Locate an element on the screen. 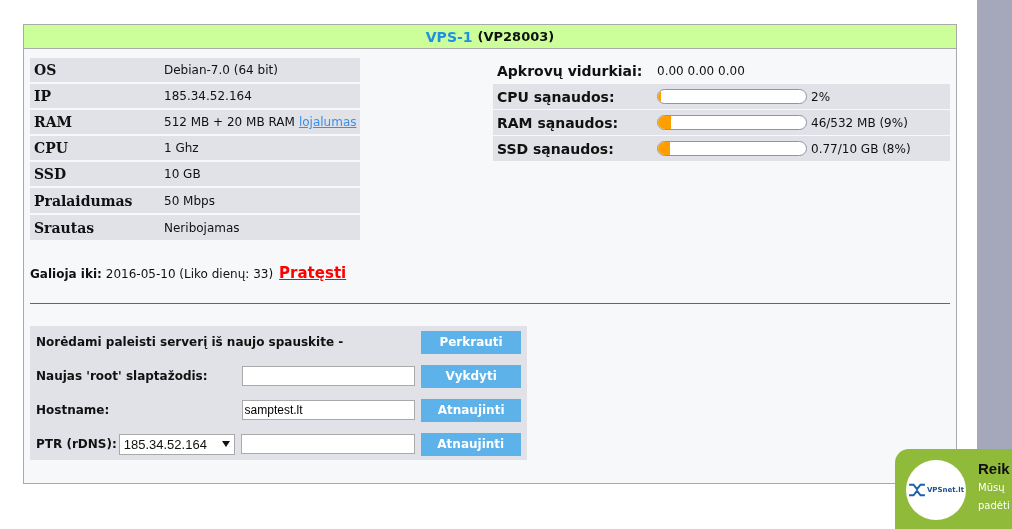  spec-label: SSD is located at coordinates (50, 174).